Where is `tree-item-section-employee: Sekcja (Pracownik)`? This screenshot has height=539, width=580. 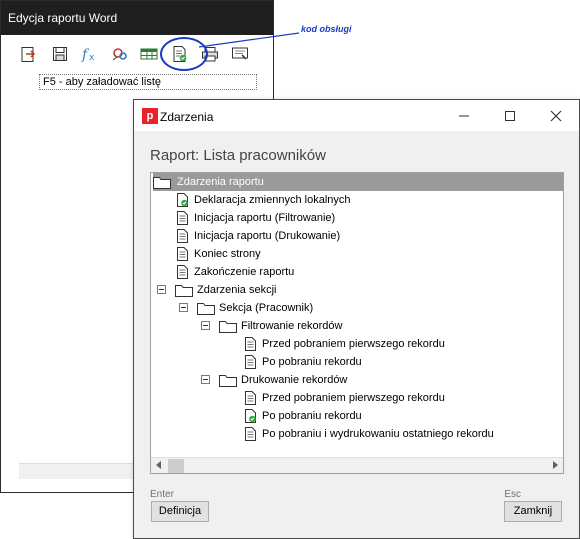
tree-item-section-employee: Sekcja (Pracownik) is located at coordinates (255, 308).